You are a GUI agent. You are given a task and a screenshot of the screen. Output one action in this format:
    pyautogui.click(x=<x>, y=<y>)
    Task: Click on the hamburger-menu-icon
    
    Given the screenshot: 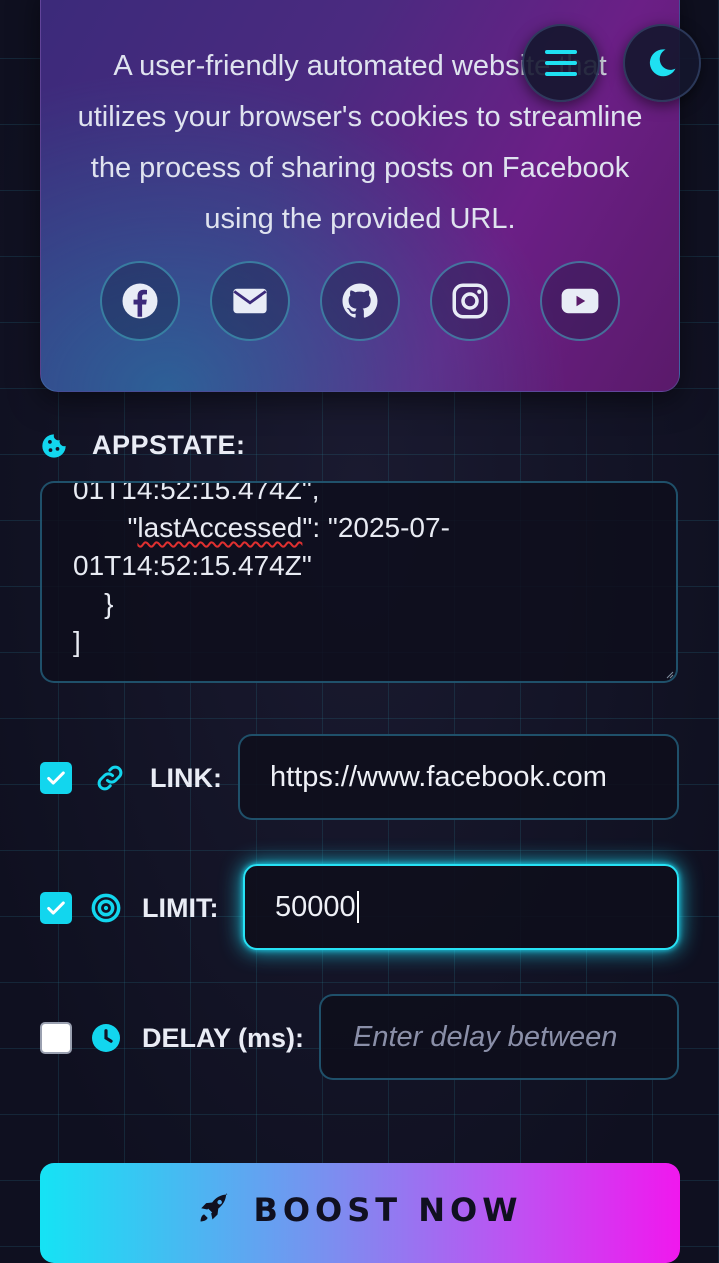 What is the action you would take?
    pyautogui.click(x=561, y=63)
    